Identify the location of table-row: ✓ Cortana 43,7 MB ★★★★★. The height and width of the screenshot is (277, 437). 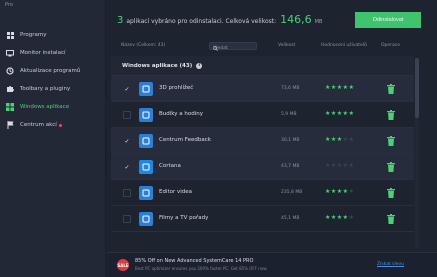
(262, 167).